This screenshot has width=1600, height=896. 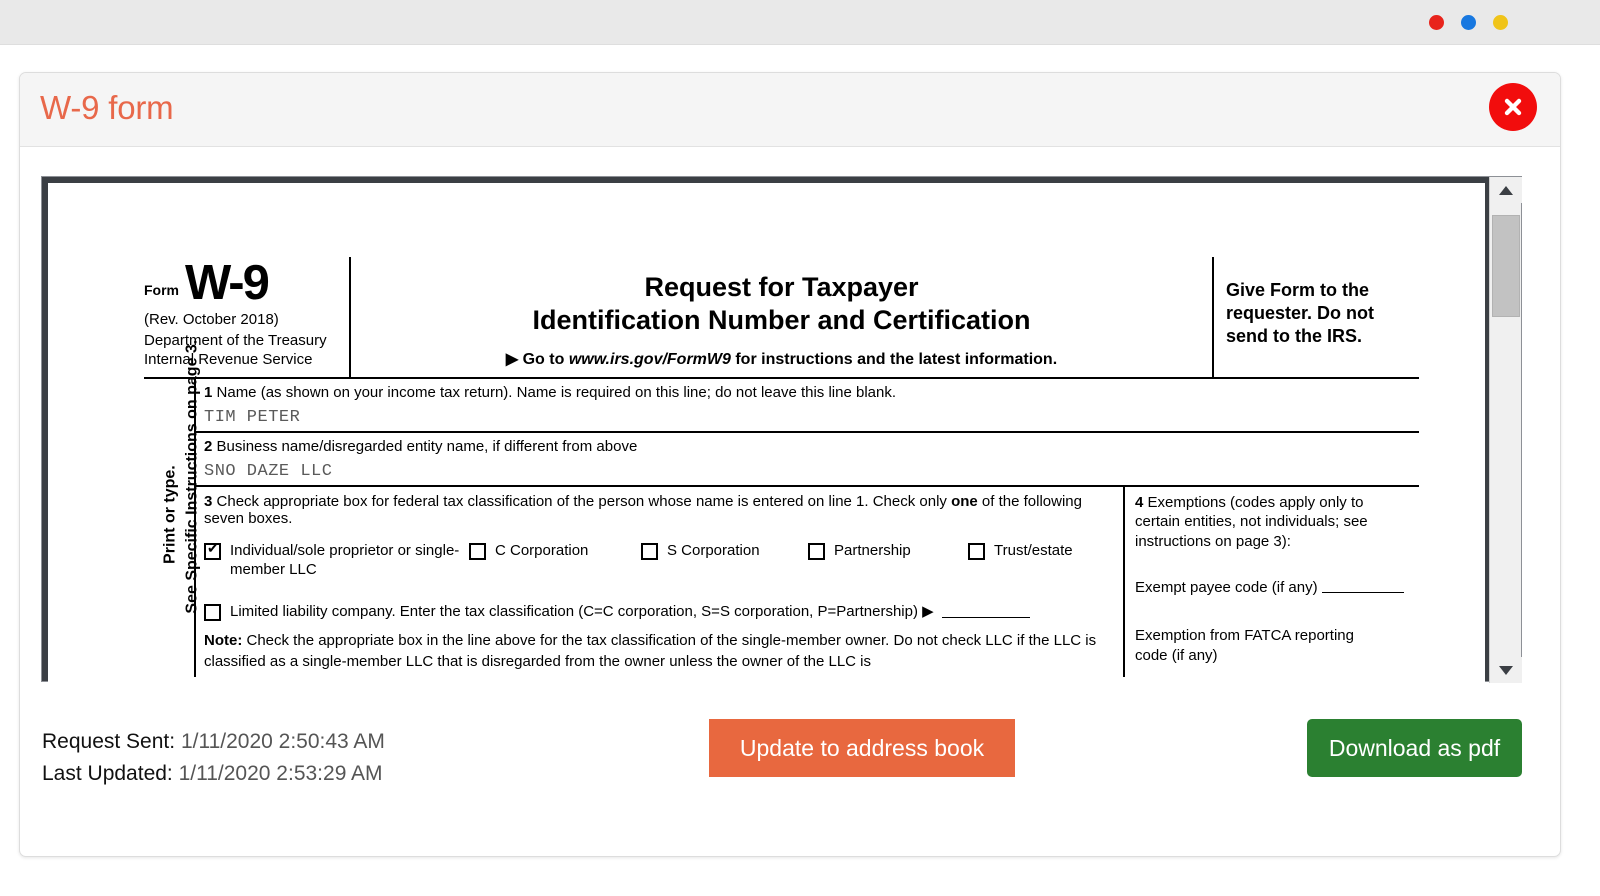 I want to click on last-updated-label: Last Updated:, so click(x=107, y=773).